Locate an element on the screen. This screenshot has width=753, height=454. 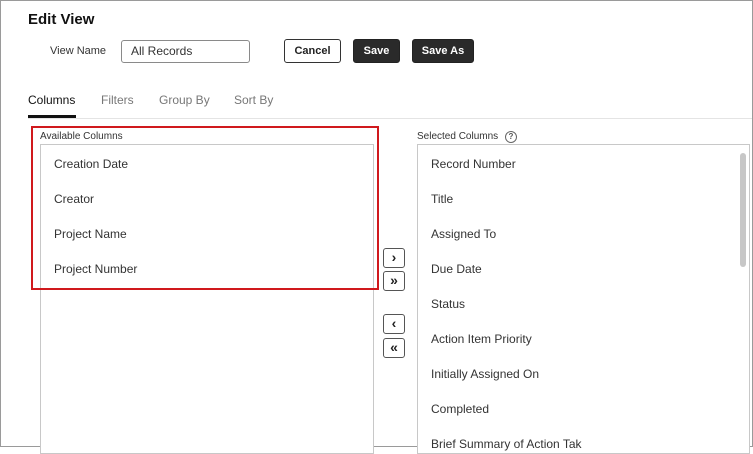
list-item: Project Name is located at coordinates (90, 234).